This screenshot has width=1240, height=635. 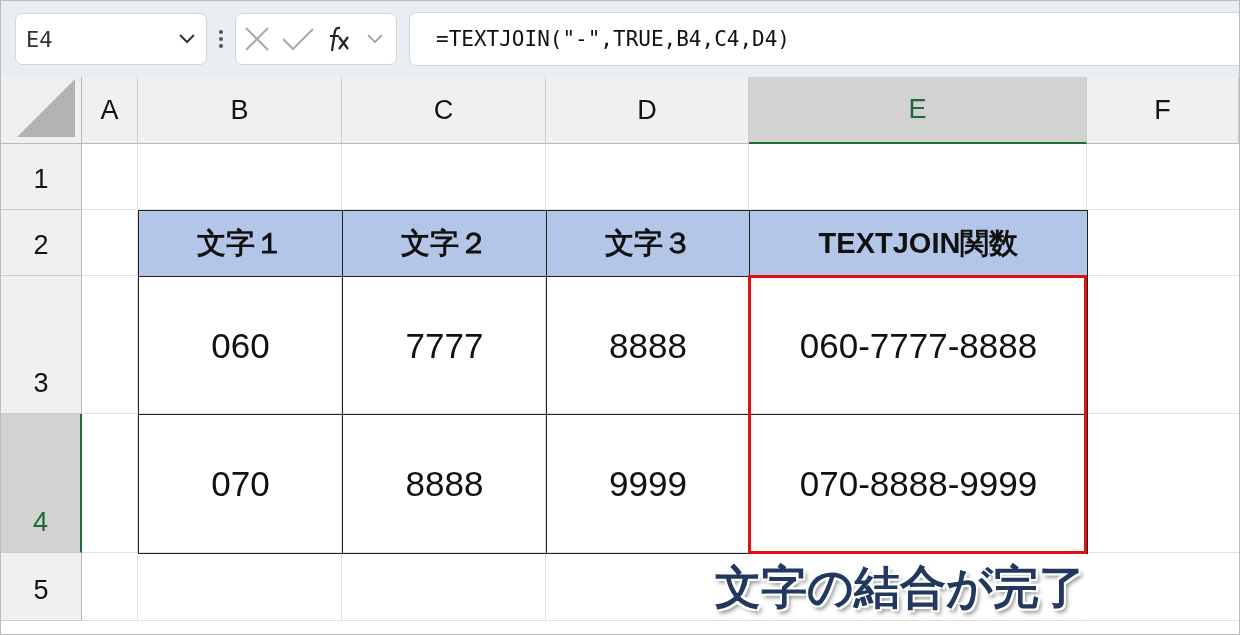 I want to click on row-header: 3, so click(x=41, y=345).